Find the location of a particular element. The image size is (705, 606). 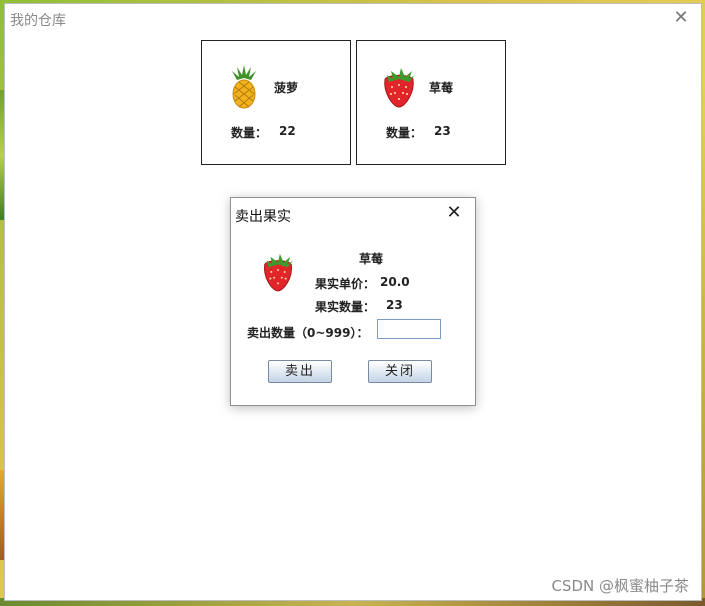

pineapple-icon is located at coordinates (244, 87).